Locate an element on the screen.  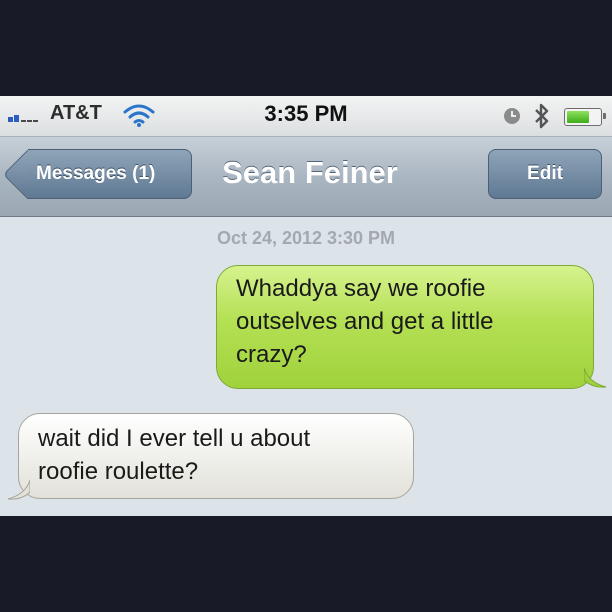
navigation-bar: Messages (1) Sean Feiner Edit is located at coordinates (306, 177).